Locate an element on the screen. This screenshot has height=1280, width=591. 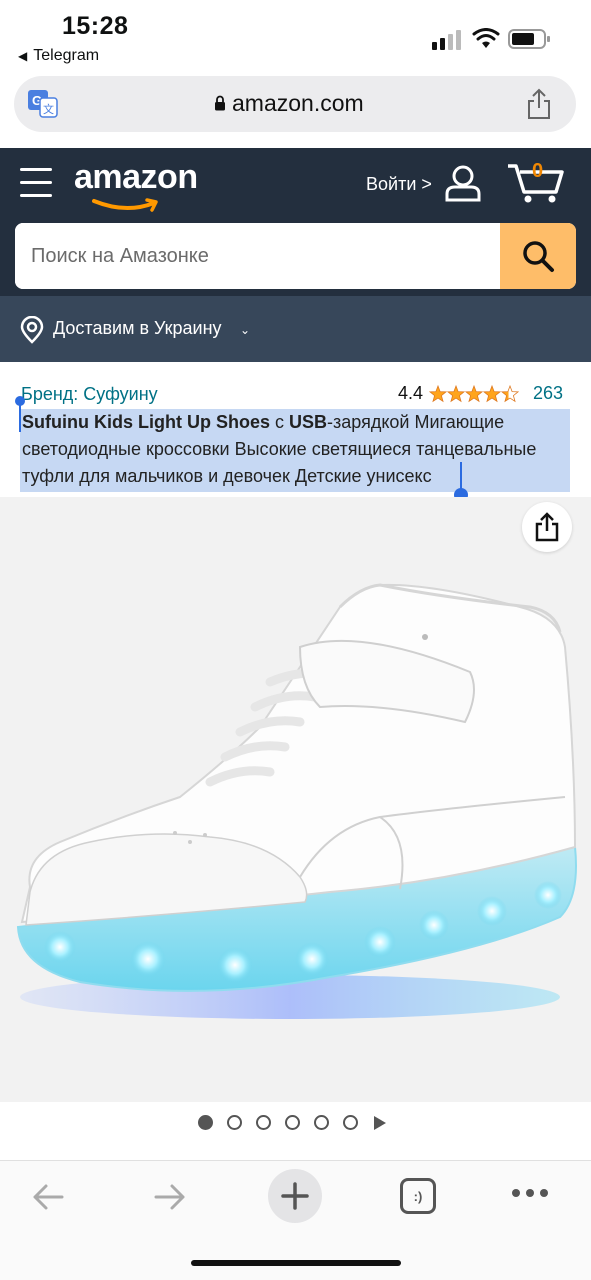
address-bar: G 文 amazon.com is located at coordinates (295, 104).